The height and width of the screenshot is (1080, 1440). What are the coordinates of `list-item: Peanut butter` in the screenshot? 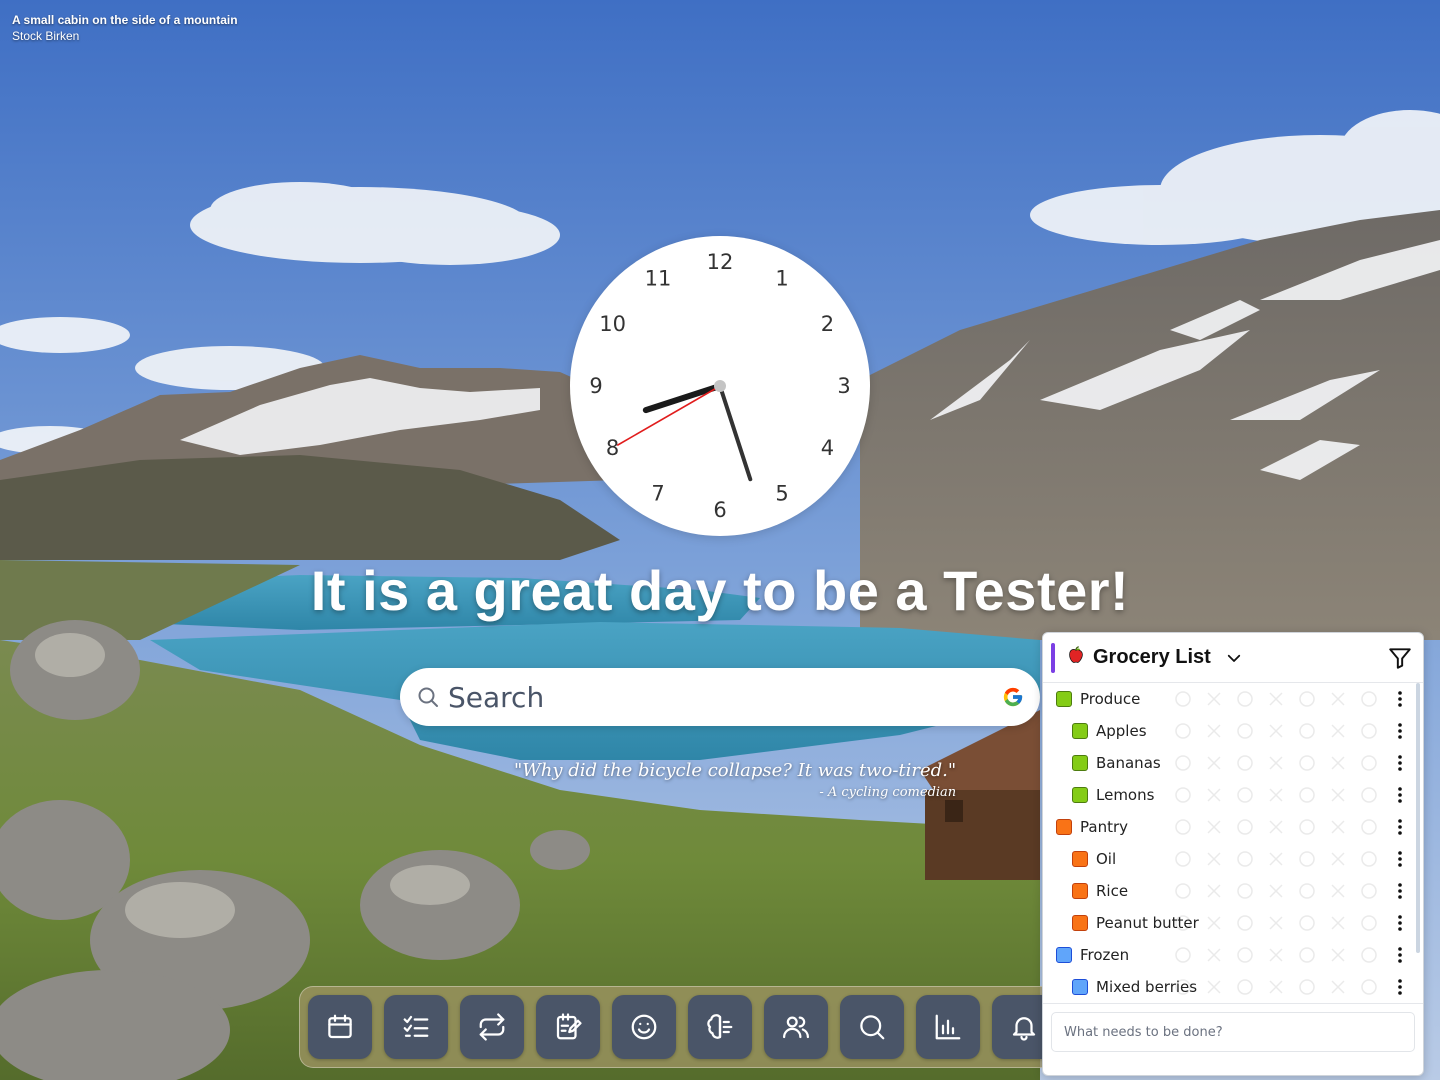 It's located at (1233, 923).